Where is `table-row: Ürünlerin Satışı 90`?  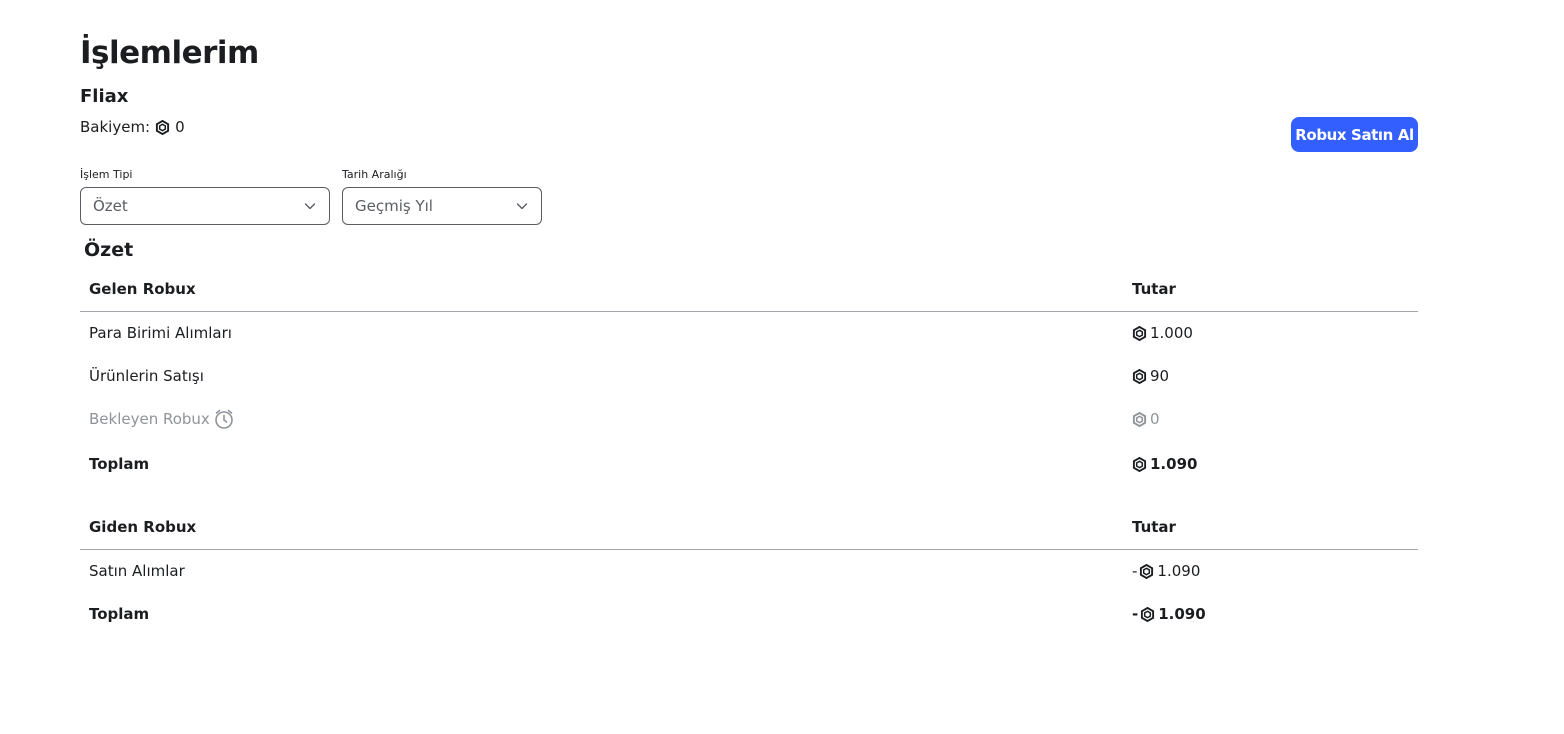
table-row: Ürünlerin Satışı 90 is located at coordinates (749, 376).